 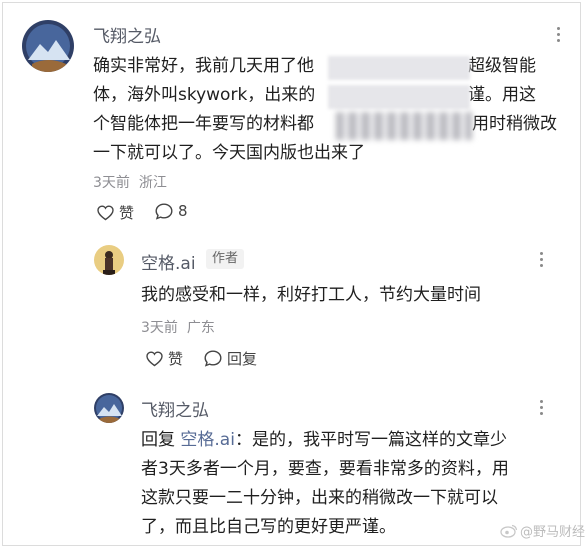 What do you see at coordinates (325, 469) in the screenshot?
I see `reply-text-line-2: 者3天多者一个月，要查，要看非常多的资料，用` at bounding box center [325, 469].